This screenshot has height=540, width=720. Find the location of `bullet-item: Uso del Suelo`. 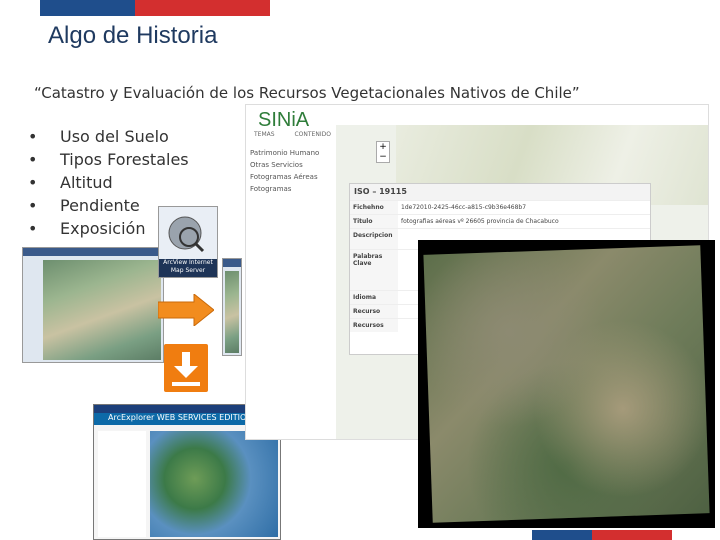

bullet-item: Uso del Suelo is located at coordinates (108, 136).